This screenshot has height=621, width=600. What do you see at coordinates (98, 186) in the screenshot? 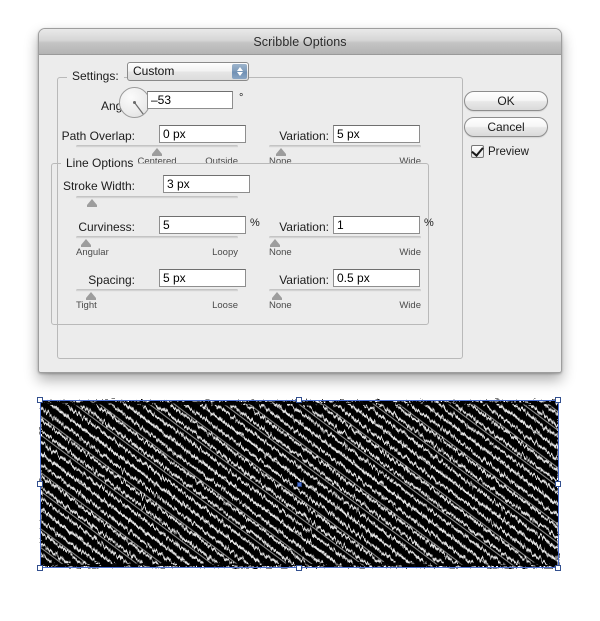
I see `stroke-width-label: Stroke Width:` at bounding box center [98, 186].